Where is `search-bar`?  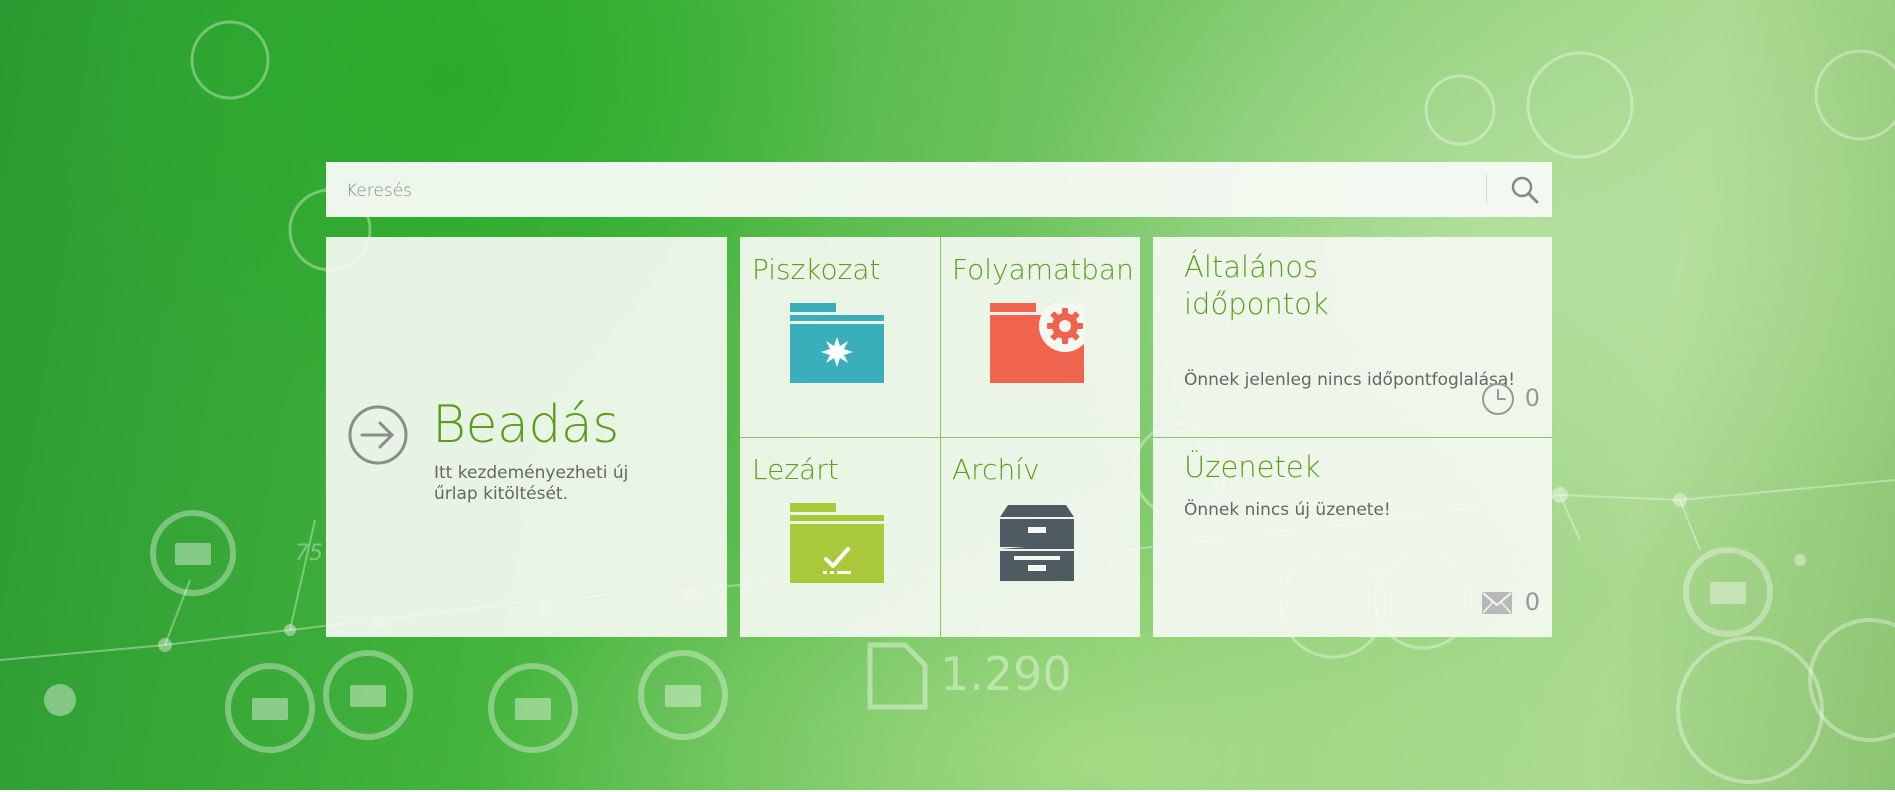
search-bar is located at coordinates (939, 190).